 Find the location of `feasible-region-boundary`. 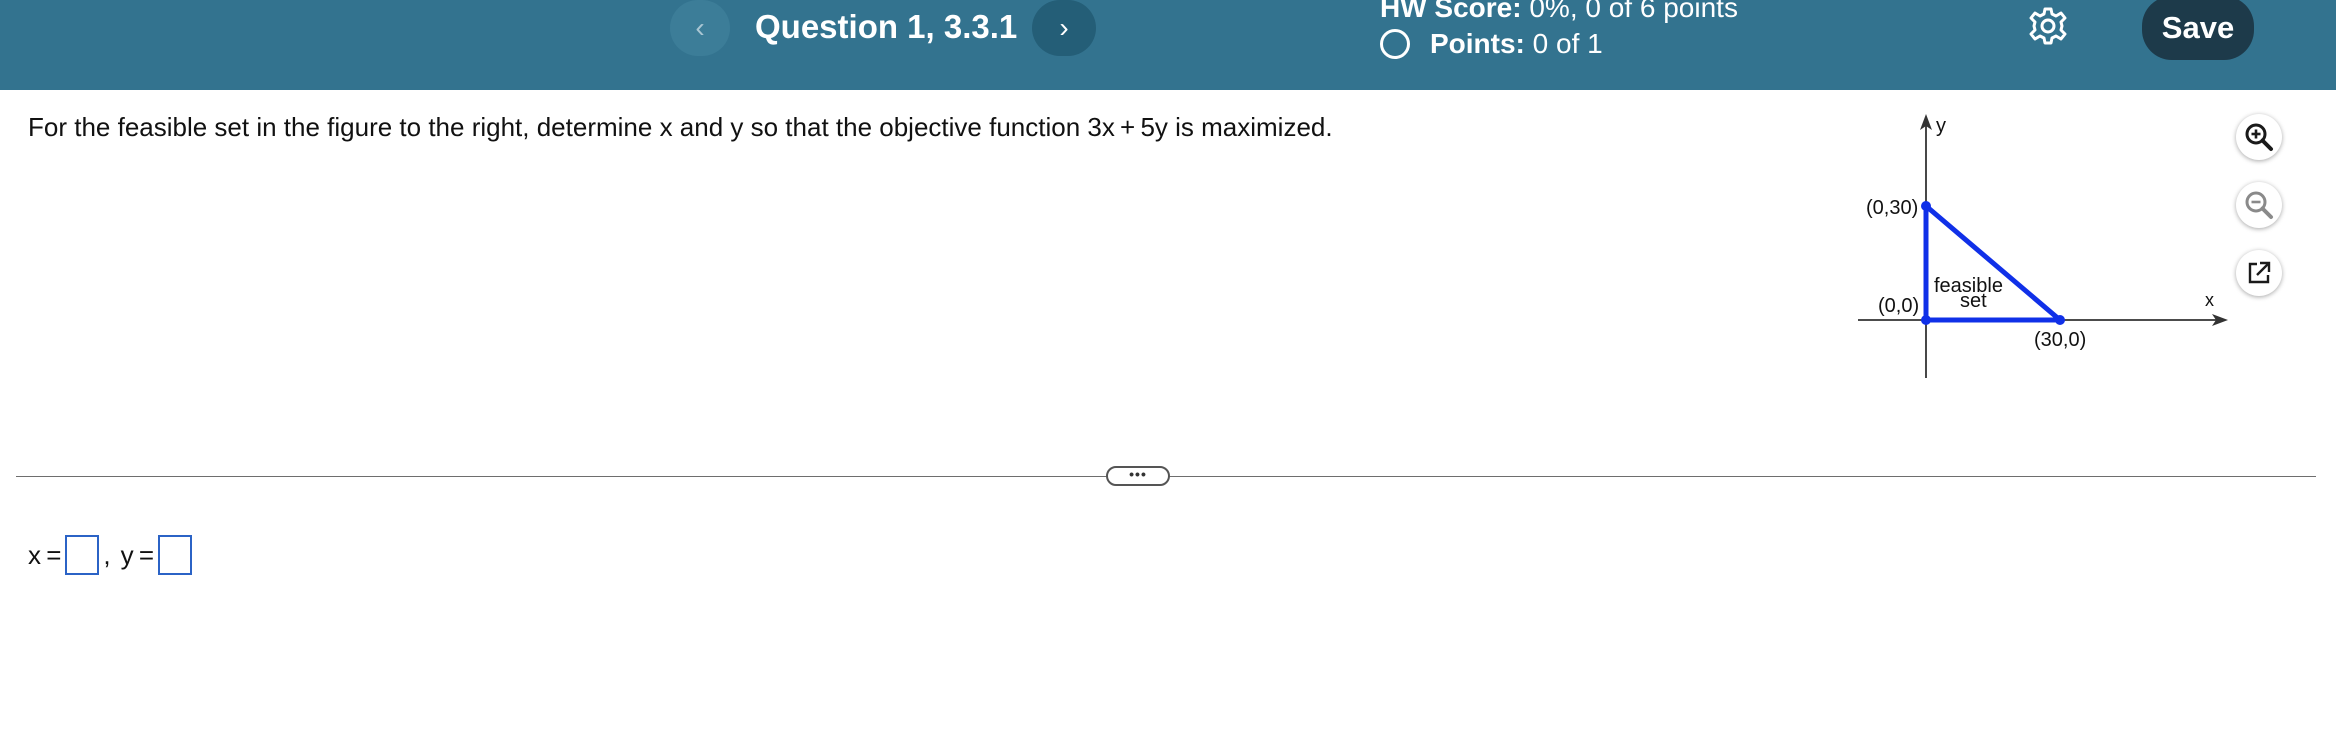

feasible-region-boundary is located at coordinates (1993, 263).